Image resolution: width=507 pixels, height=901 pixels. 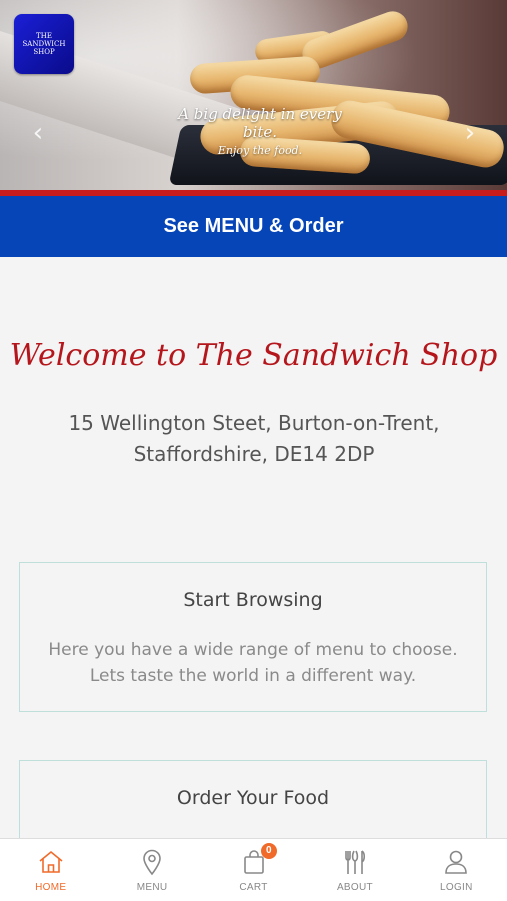 I want to click on tab-menu: MENU, so click(x=151, y=870).